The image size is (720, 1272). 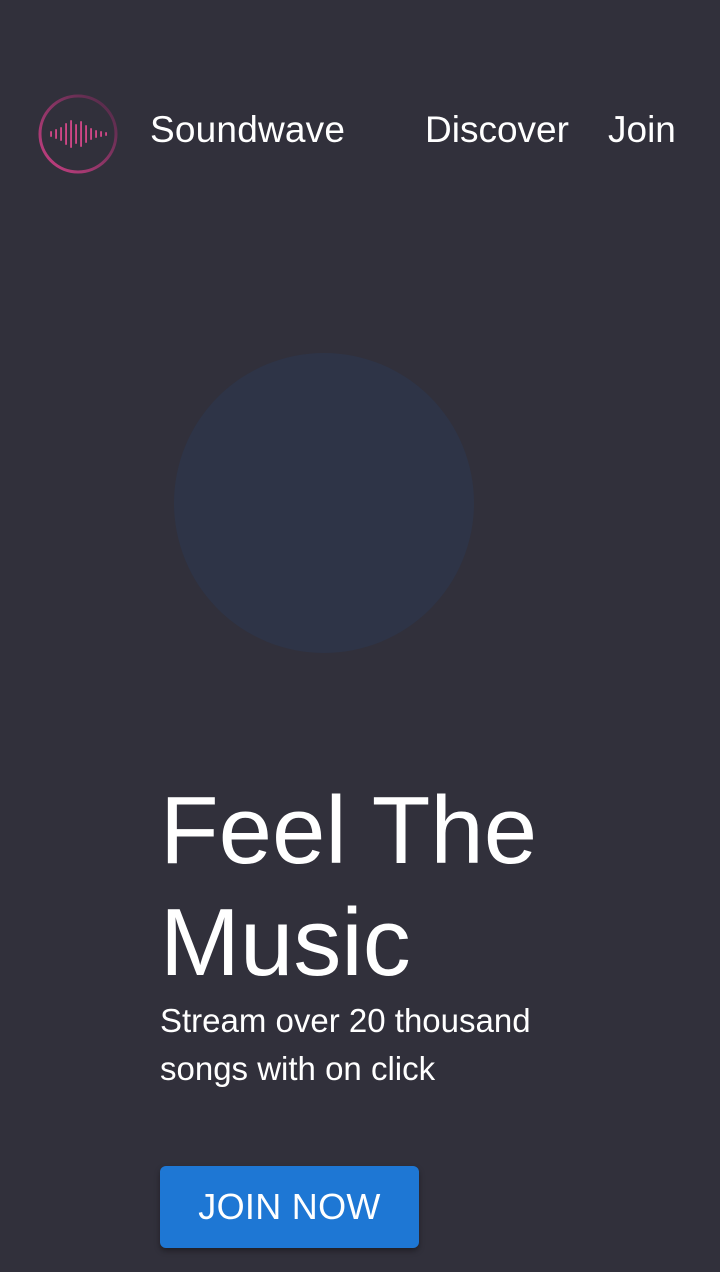 What do you see at coordinates (289, 1207) in the screenshot?
I see `join-now-button: JOIN NOW` at bounding box center [289, 1207].